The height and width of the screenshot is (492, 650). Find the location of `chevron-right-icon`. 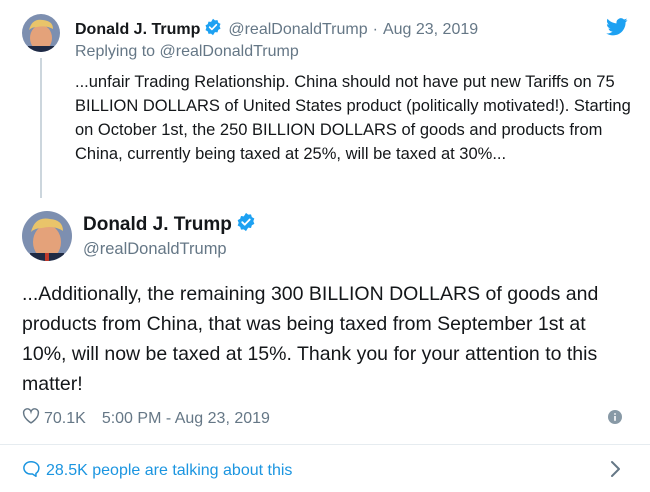

chevron-right-icon is located at coordinates (616, 471).